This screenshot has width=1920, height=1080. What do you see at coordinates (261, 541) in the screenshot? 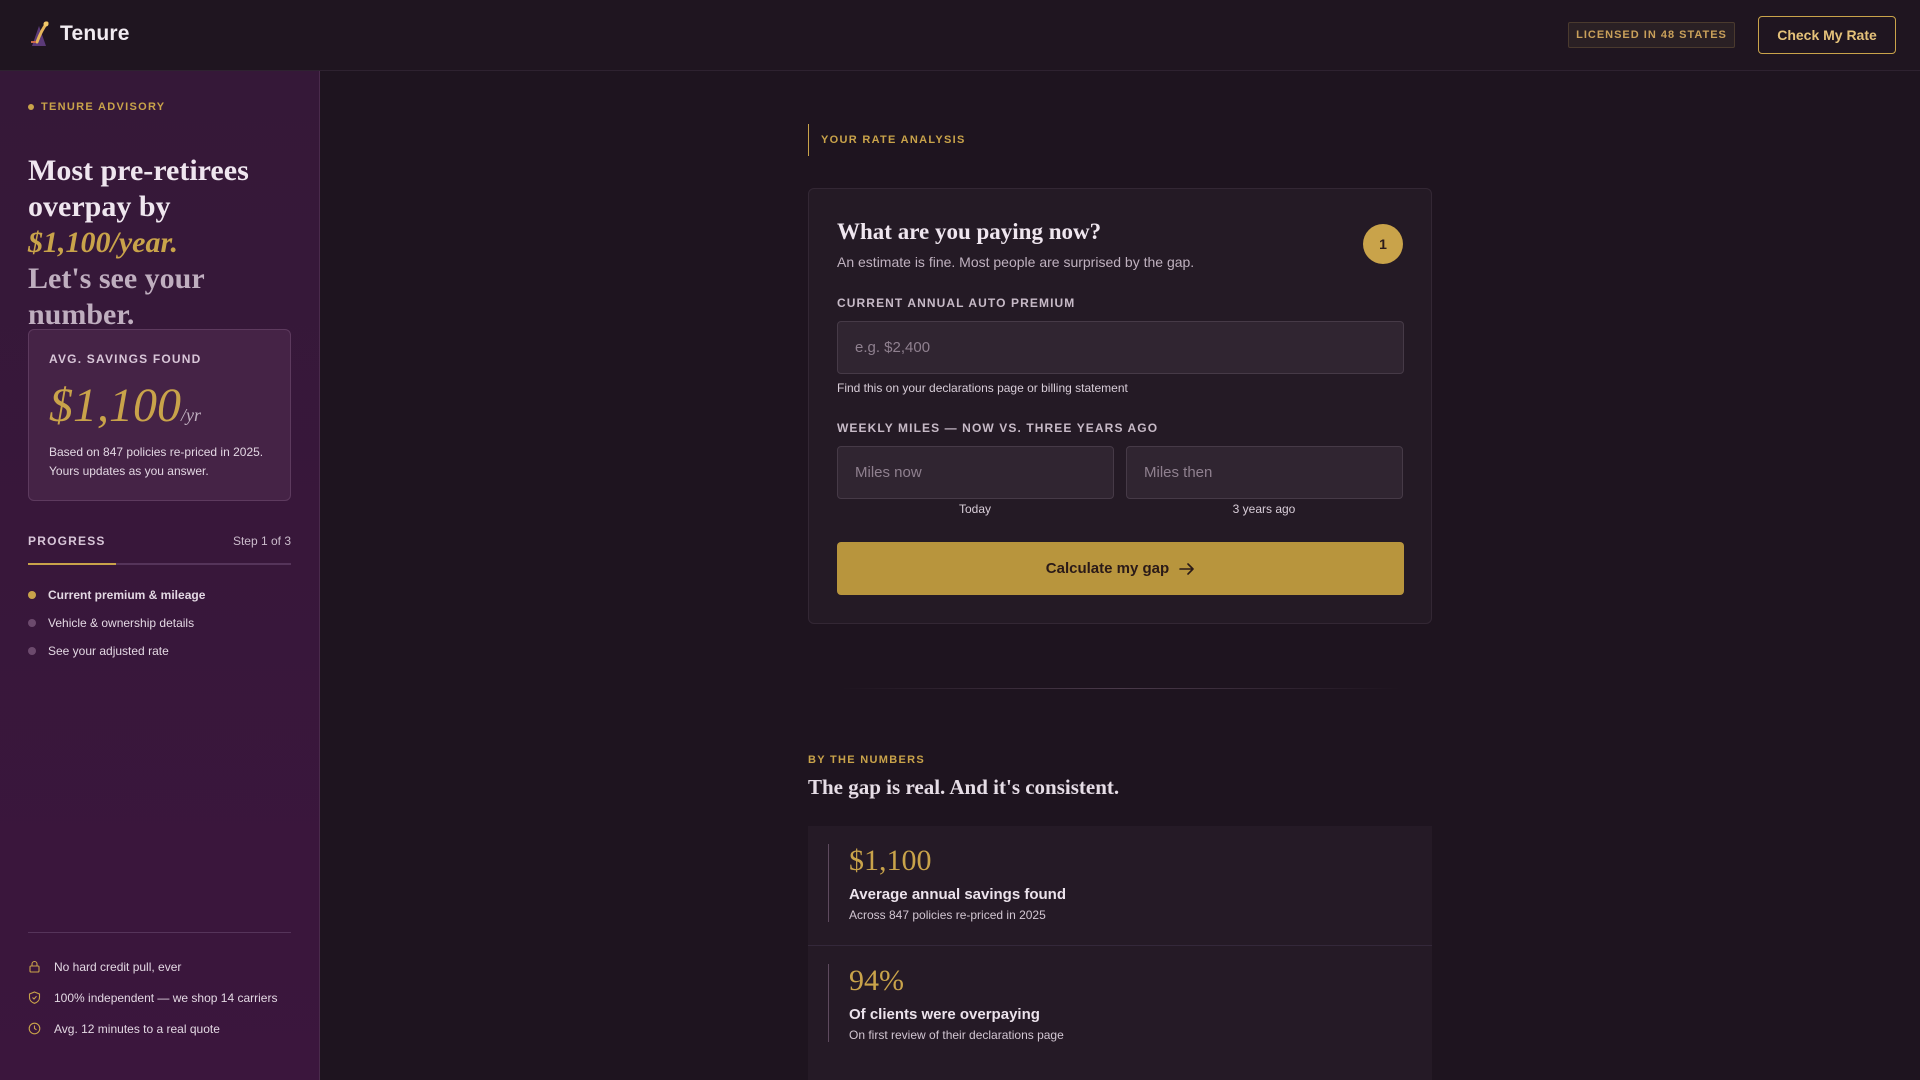
I see `progress-step-text: Step 1 of 3` at bounding box center [261, 541].